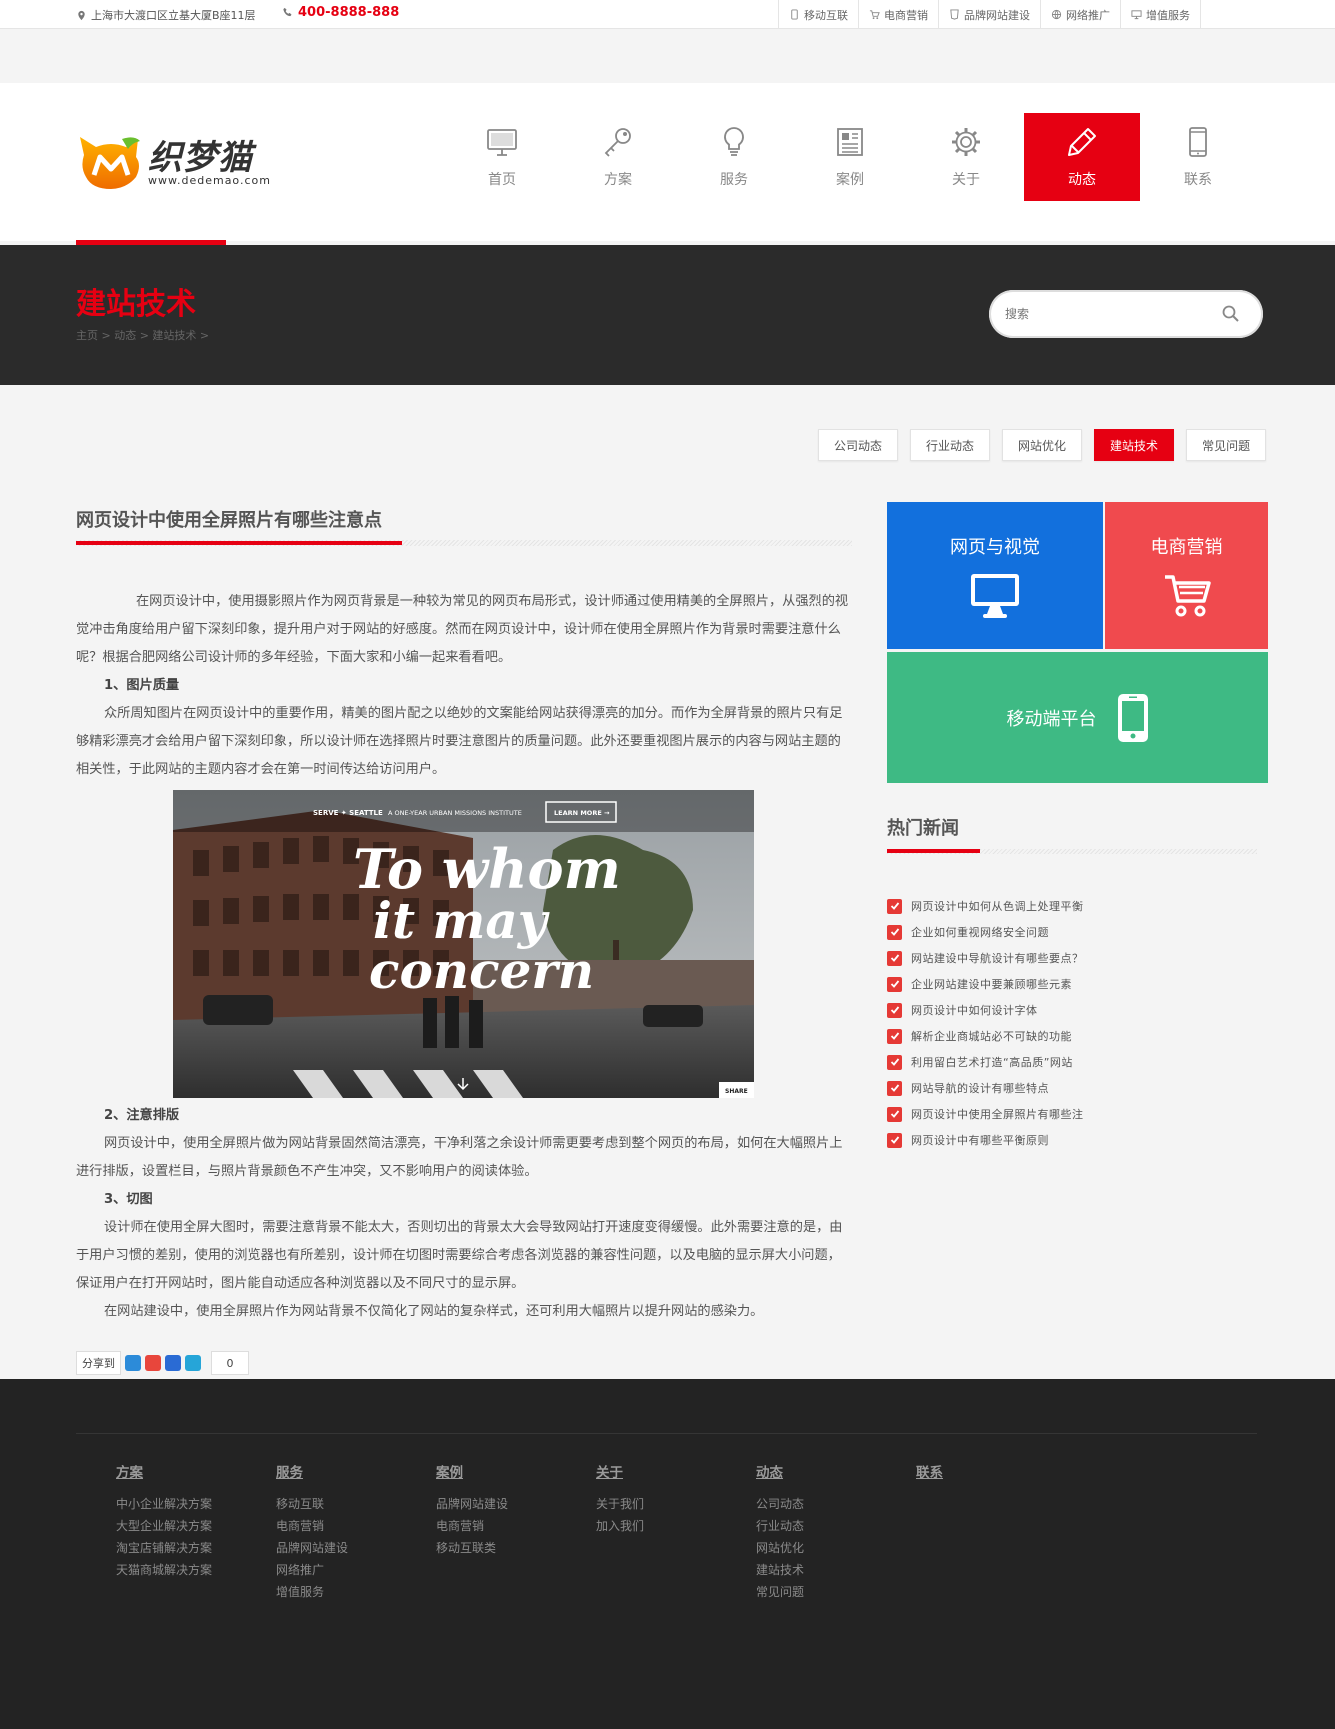  Describe the element at coordinates (950, 445) in the screenshot. I see `tab-industry-news: 行业动态` at that location.